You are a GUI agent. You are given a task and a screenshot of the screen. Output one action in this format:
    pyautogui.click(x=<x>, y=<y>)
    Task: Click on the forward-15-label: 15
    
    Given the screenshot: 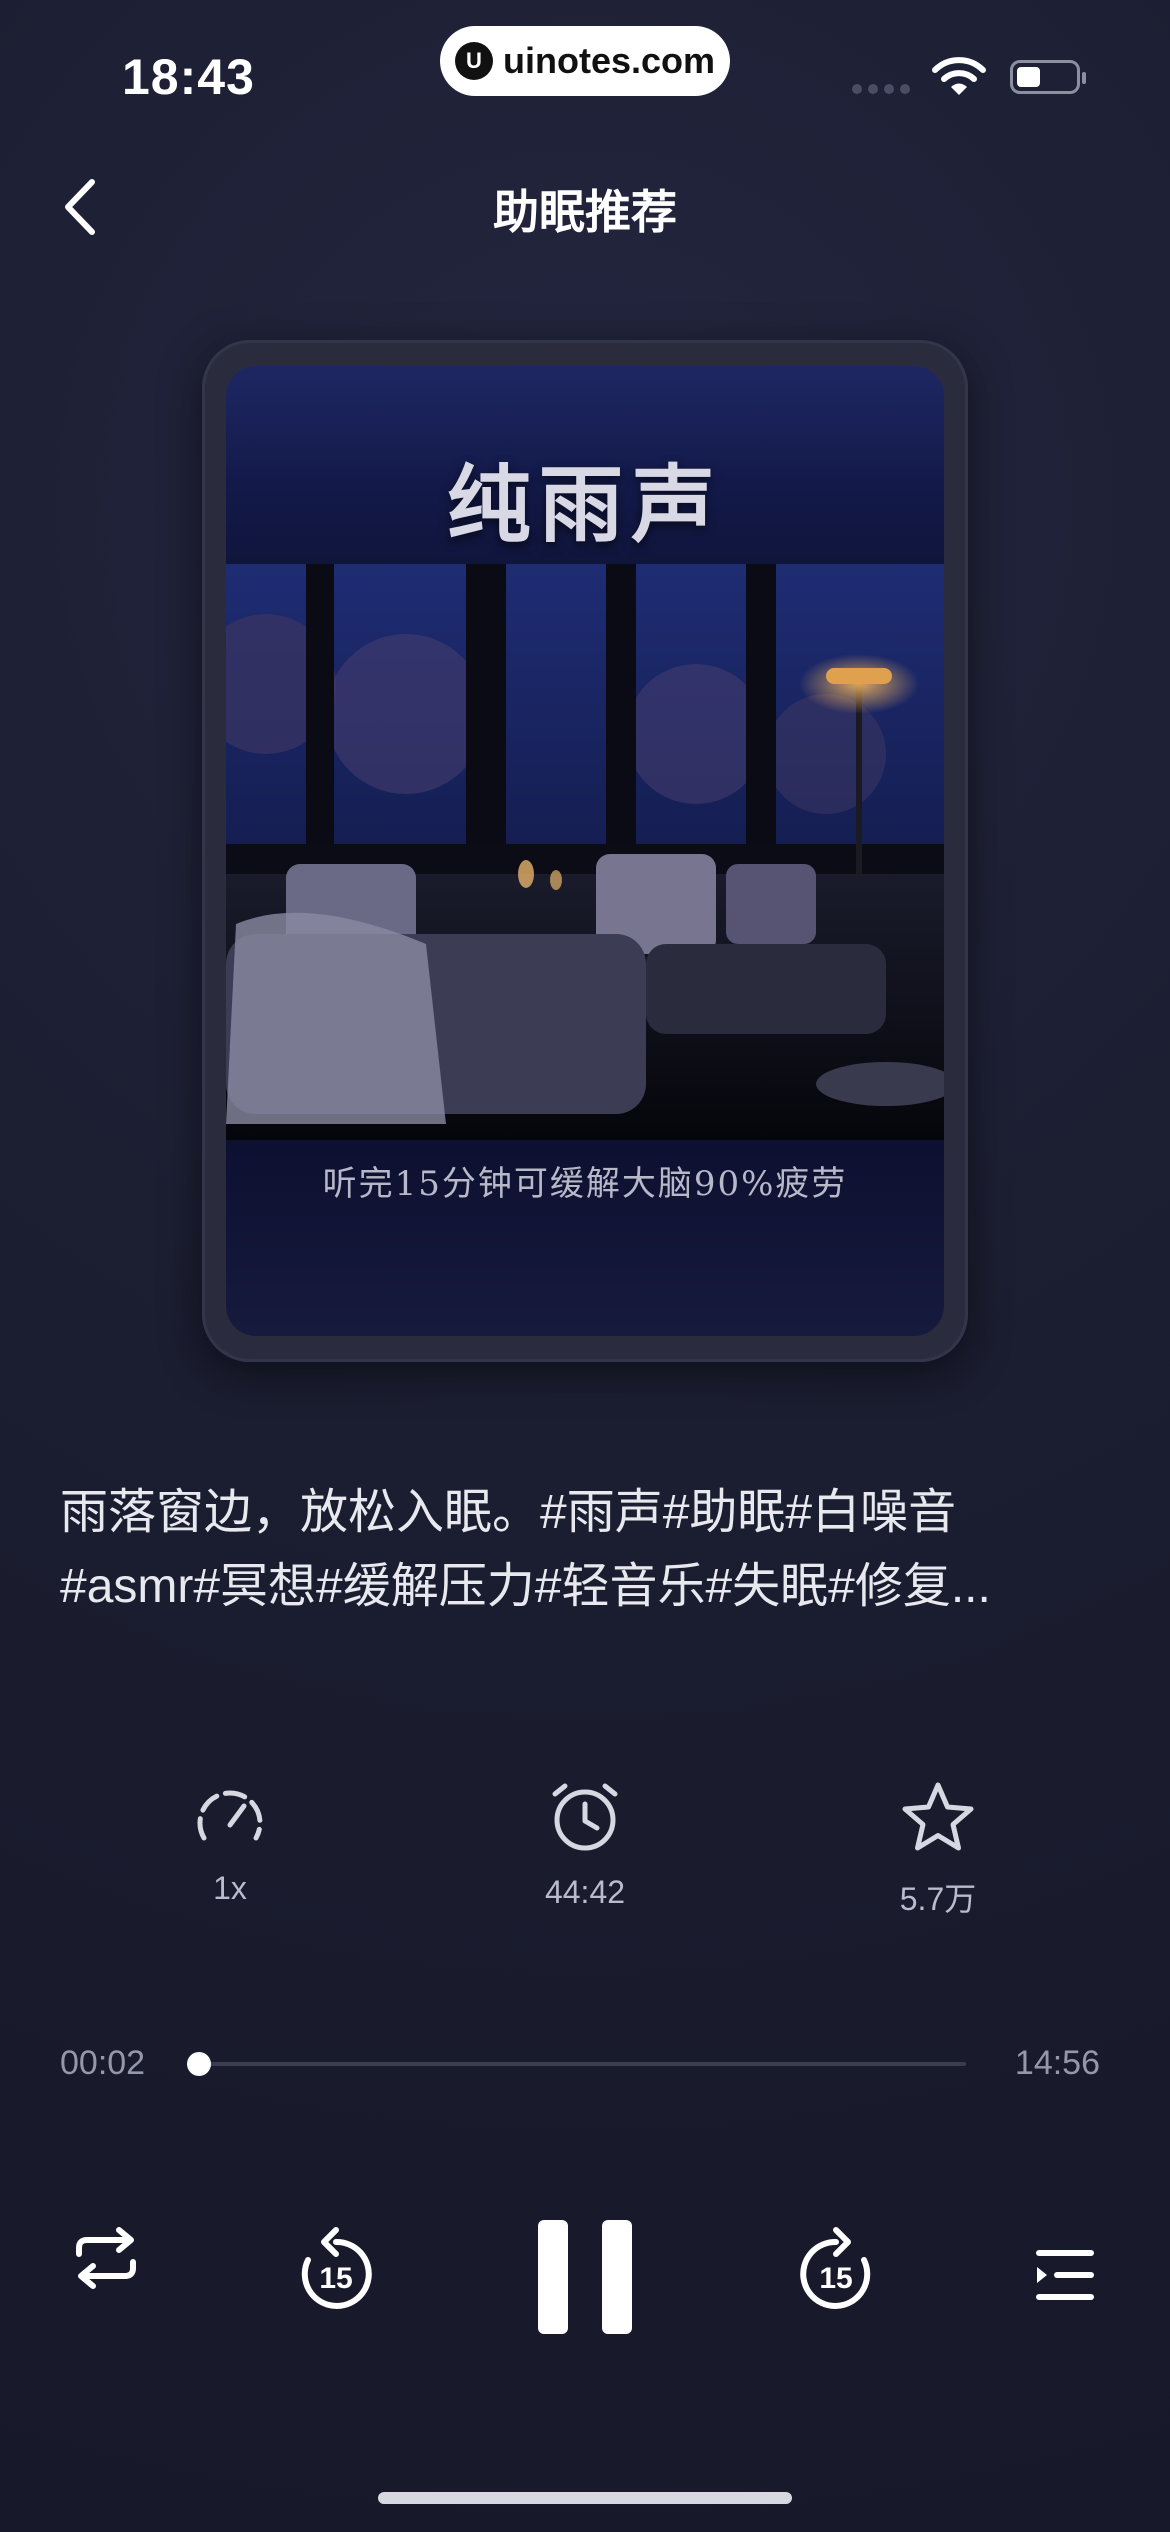 What is the action you would take?
    pyautogui.click(x=835, y=2278)
    